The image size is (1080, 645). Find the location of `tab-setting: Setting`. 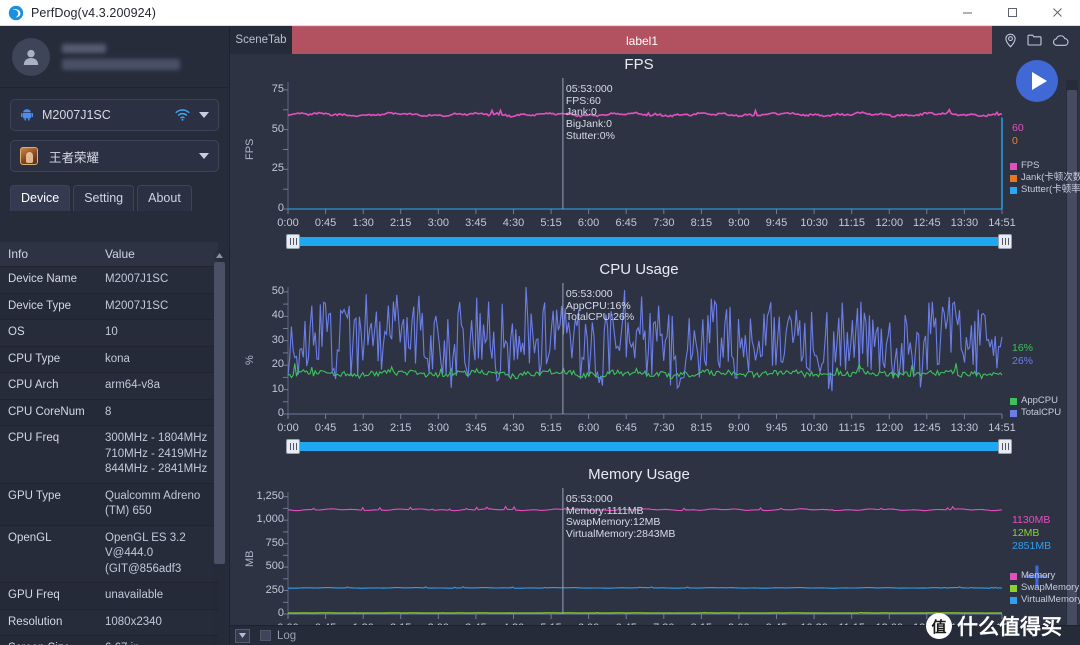

tab-setting: Setting is located at coordinates (104, 198).